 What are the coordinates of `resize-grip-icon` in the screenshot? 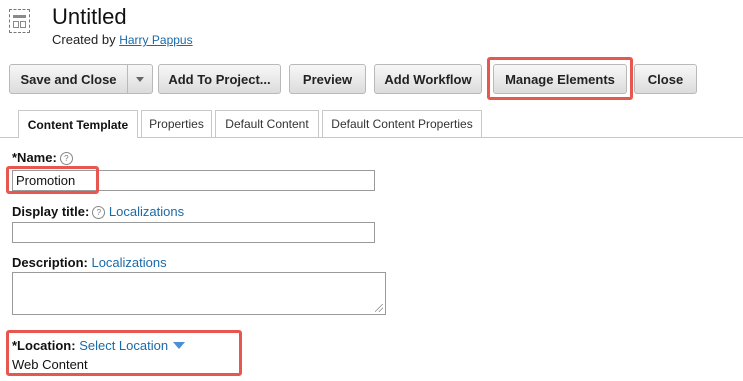 It's located at (379, 308).